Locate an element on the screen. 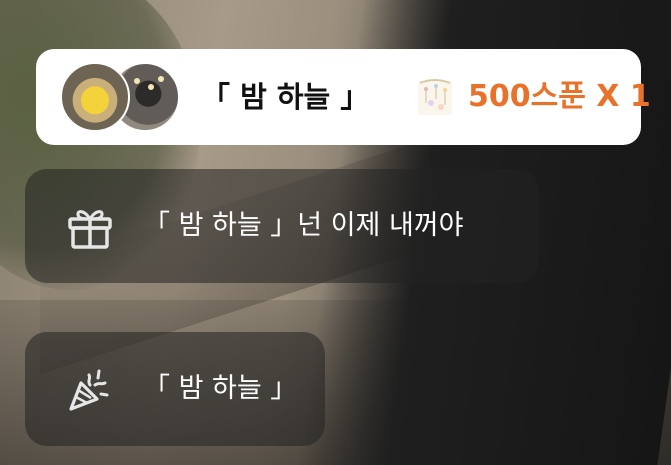 This screenshot has height=465, width=671. sender-avatar is located at coordinates (95, 97).